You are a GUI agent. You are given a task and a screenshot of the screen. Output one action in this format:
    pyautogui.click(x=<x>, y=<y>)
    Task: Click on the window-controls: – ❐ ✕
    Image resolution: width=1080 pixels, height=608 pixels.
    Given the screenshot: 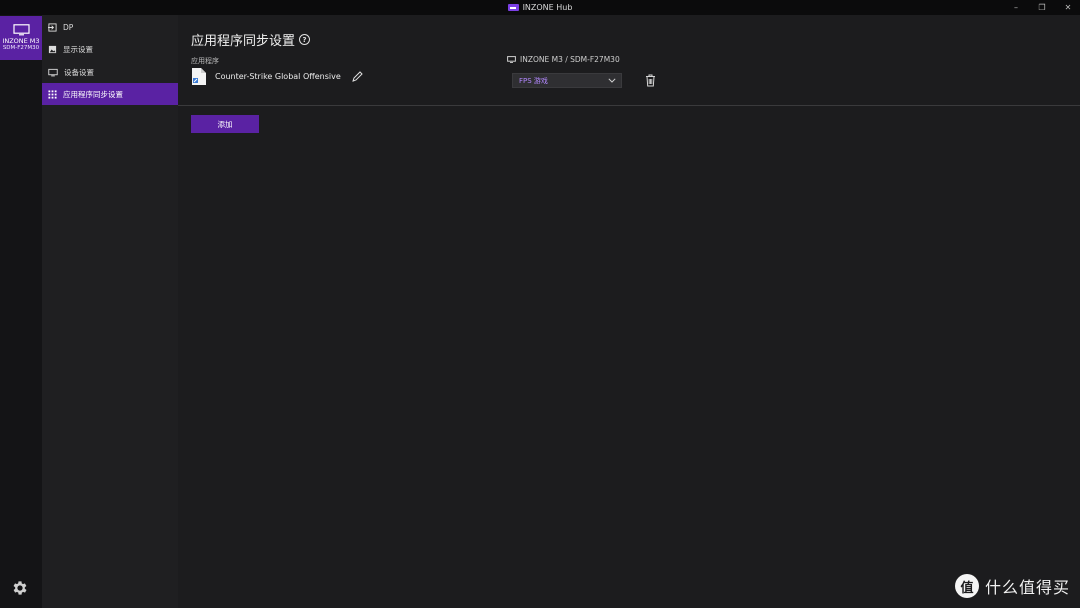 What is the action you would take?
    pyautogui.click(x=1042, y=7)
    